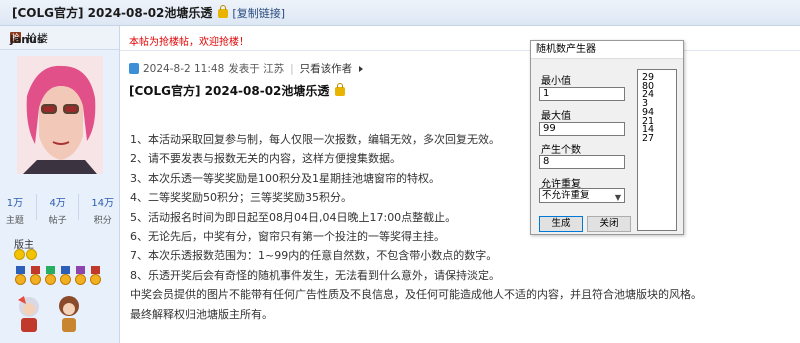 The width and height of the screenshot is (800, 343). I want to click on mobile-post-icon, so click(134, 68).